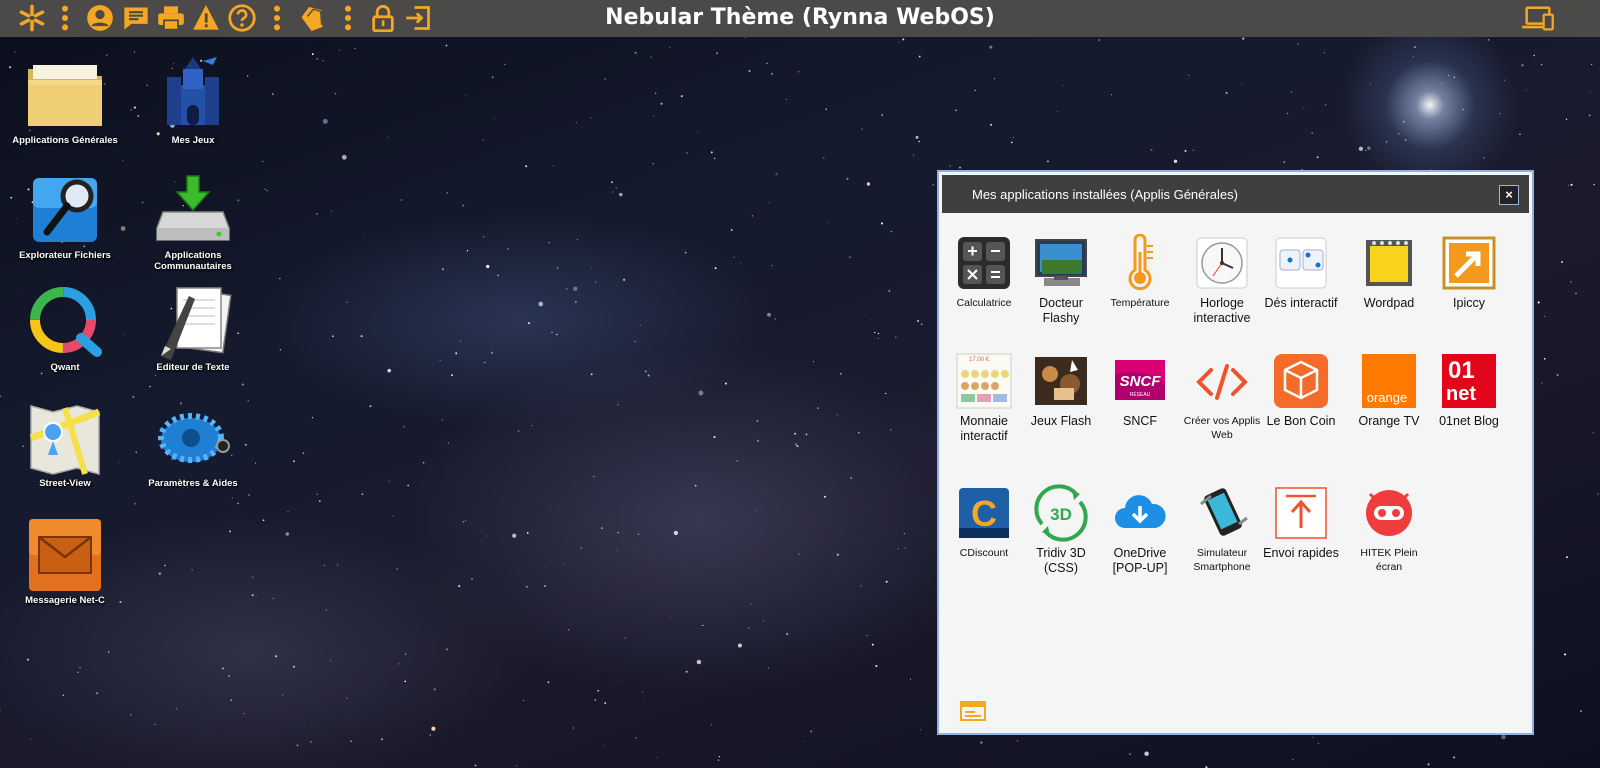 The width and height of the screenshot is (1600, 768). What do you see at coordinates (973, 711) in the screenshot?
I see `window-layout-icon` at bounding box center [973, 711].